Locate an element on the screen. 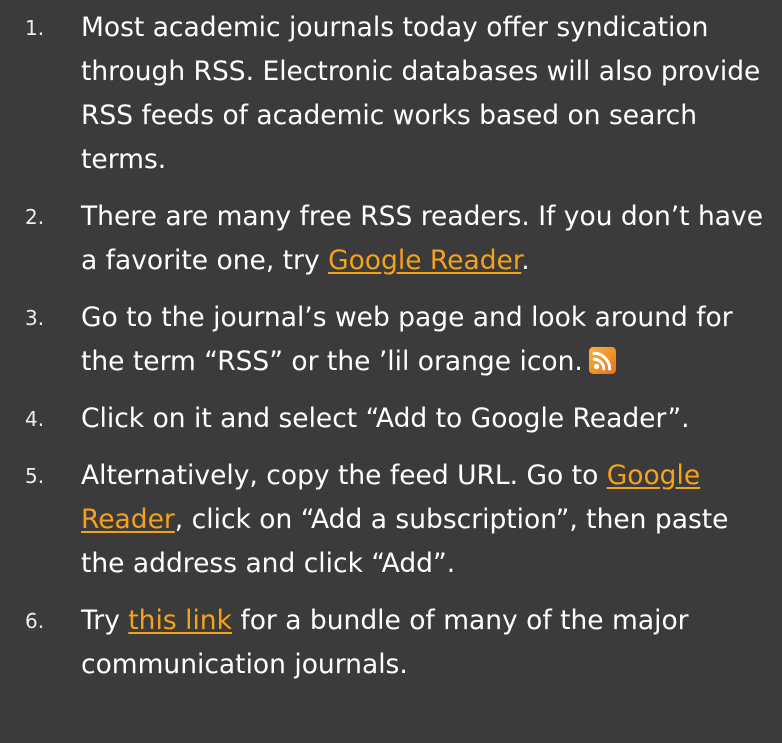 This screenshot has height=743, width=782. step-number: 5. is located at coordinates (35, 476).